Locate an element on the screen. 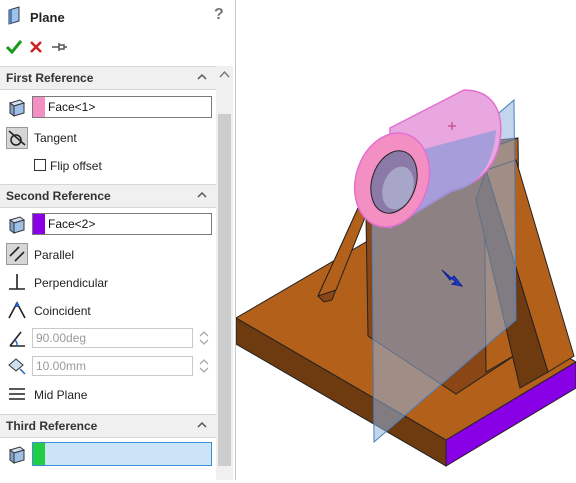 This screenshot has height=483, width=576. mid-plane-label: Mid Plane is located at coordinates (61, 395).